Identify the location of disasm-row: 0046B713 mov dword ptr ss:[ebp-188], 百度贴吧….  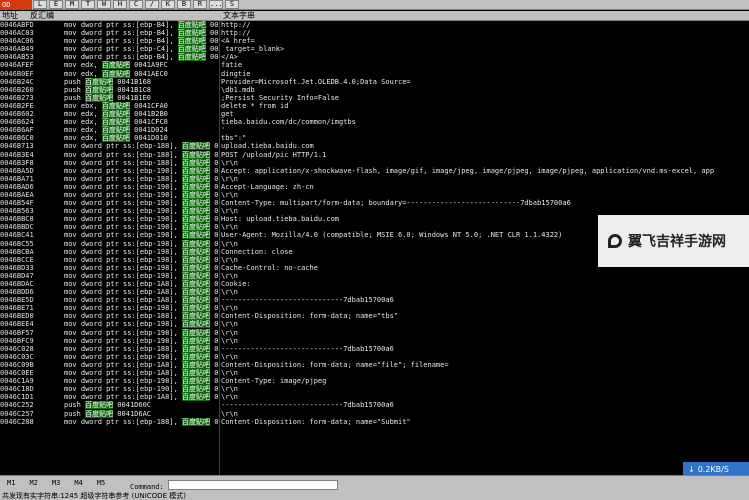
(109, 146).